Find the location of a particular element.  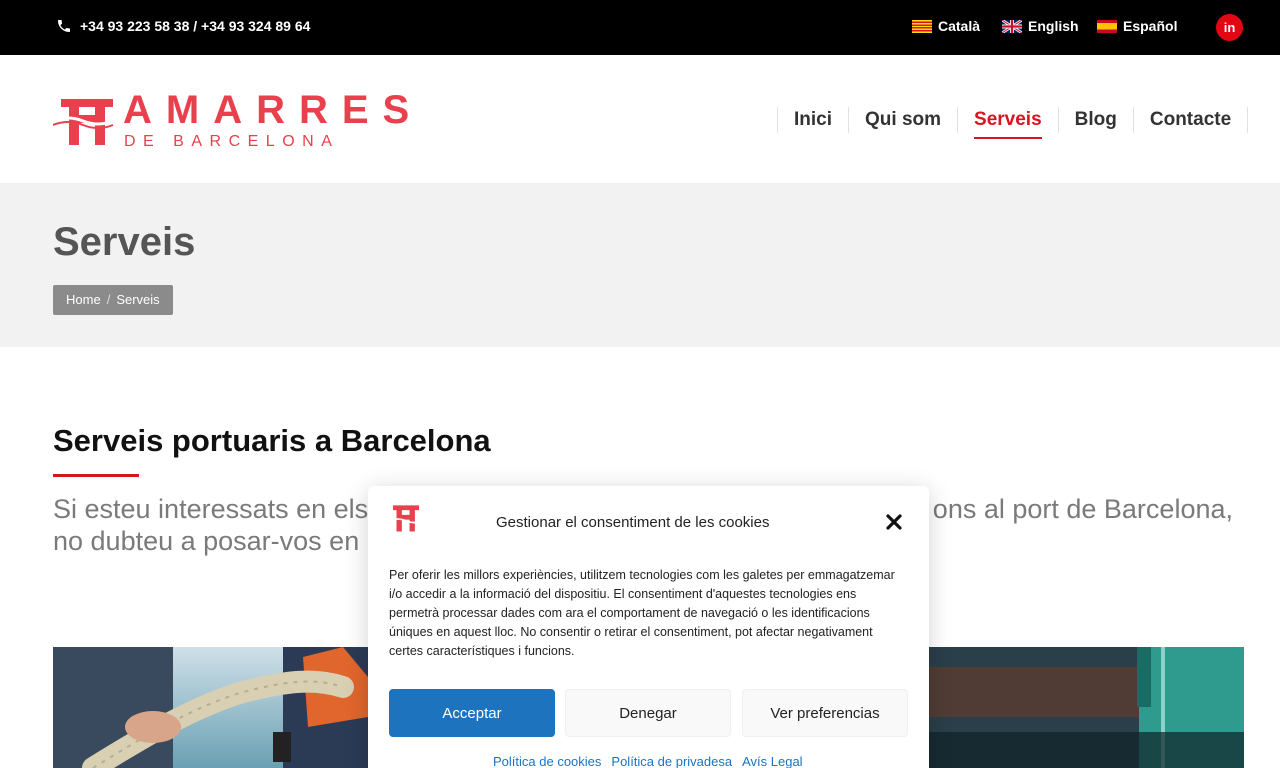

lang-english-label: English is located at coordinates (1053, 26).